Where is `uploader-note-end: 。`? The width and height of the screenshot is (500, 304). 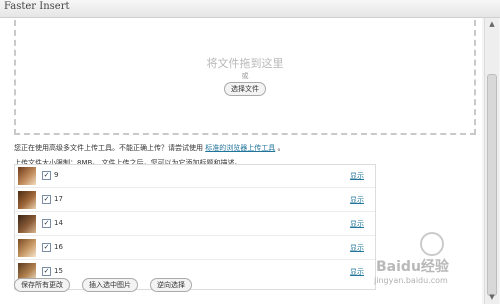 uploader-note-end: 。 is located at coordinates (281, 148).